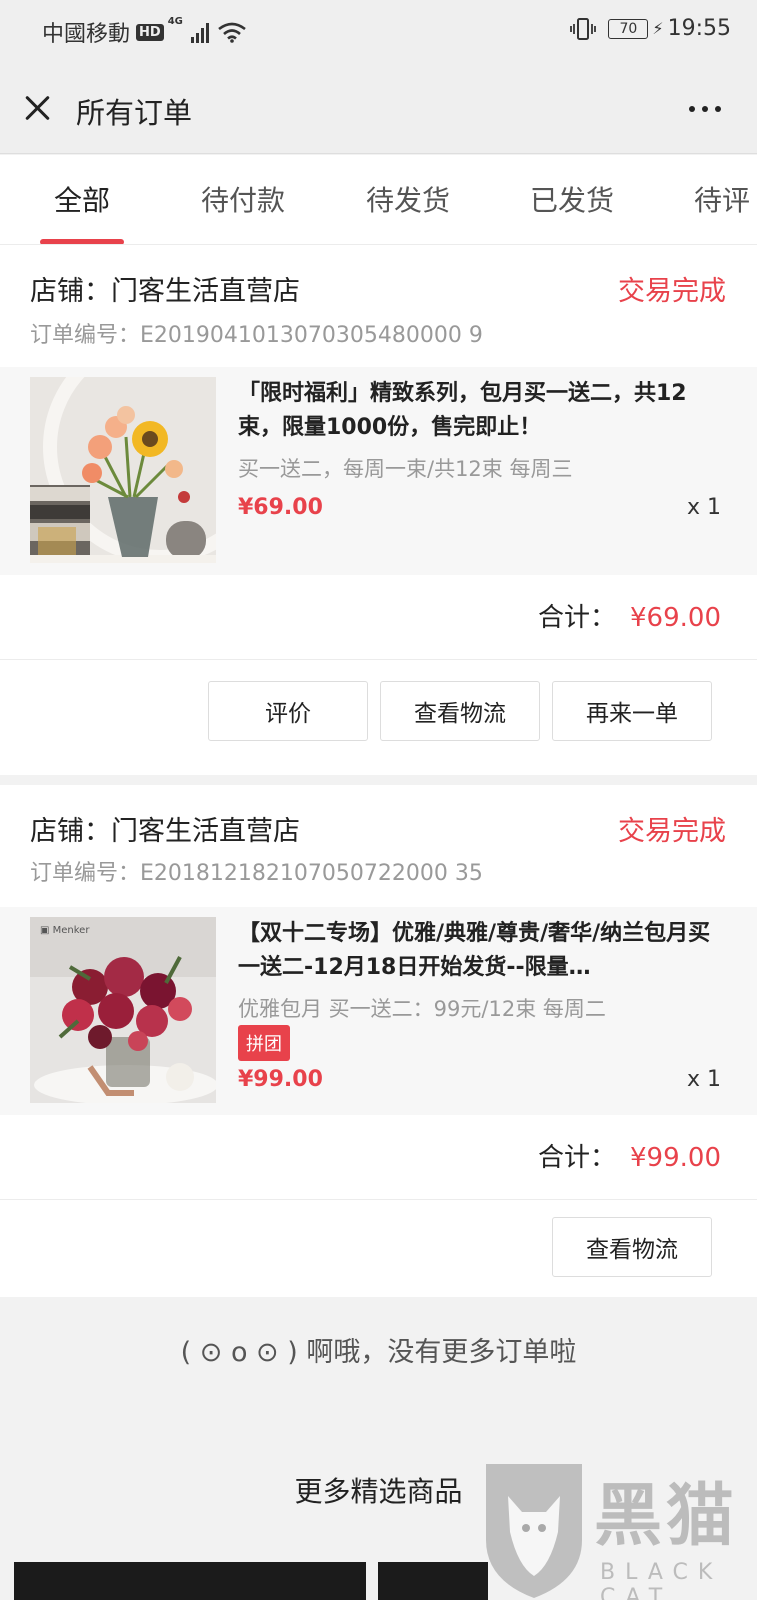  What do you see at coordinates (86, 34) in the screenshot?
I see `carrier-name: 中國移動` at bounding box center [86, 34].